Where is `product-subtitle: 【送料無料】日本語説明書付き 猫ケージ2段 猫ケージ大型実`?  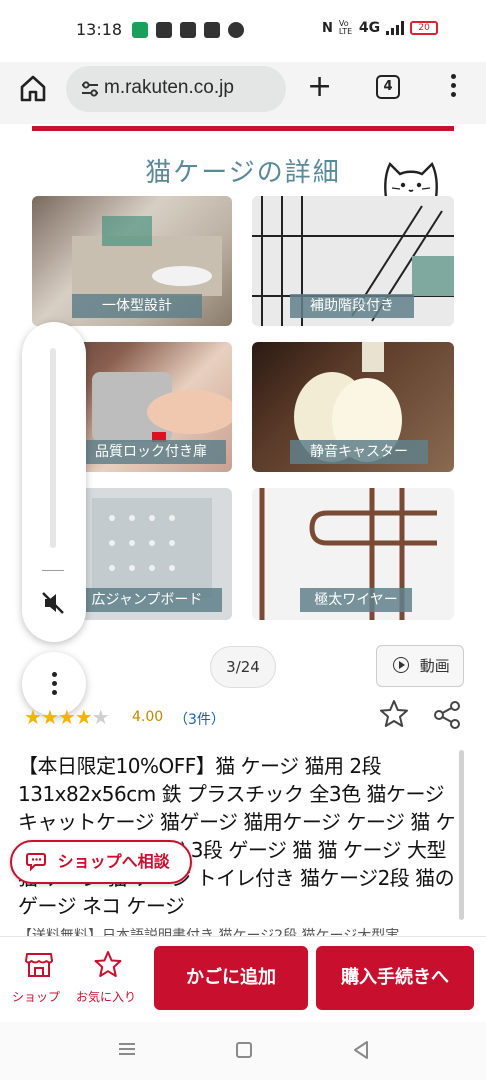 product-subtitle: 【送料無料】日本語説明書付き 猫ケージ2段 猫ケージ大型実 is located at coordinates (209, 932).